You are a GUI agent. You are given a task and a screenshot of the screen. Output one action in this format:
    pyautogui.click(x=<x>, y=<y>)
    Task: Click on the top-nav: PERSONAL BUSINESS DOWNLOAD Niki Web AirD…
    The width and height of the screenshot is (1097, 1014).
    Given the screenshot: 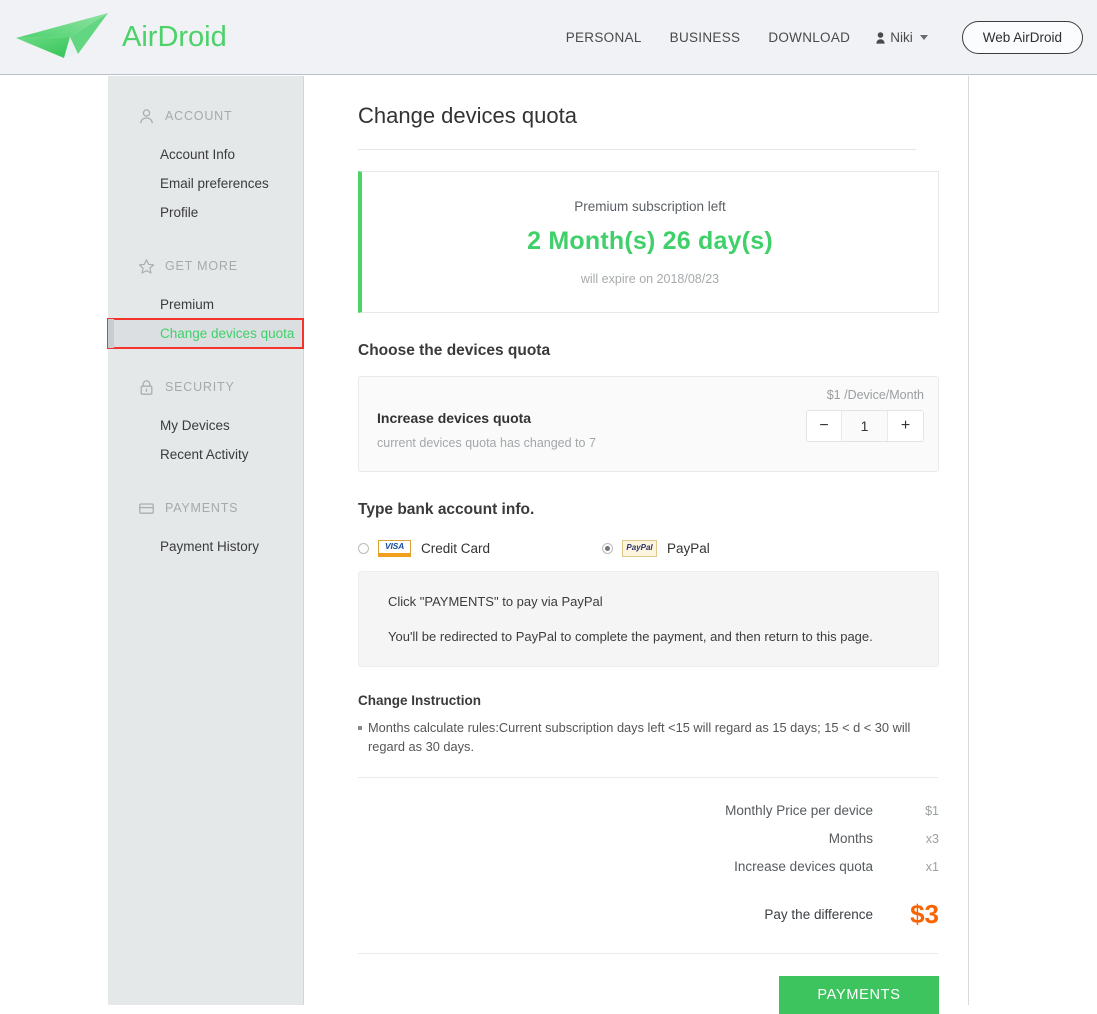 What is the action you would take?
    pyautogui.click(x=817, y=37)
    